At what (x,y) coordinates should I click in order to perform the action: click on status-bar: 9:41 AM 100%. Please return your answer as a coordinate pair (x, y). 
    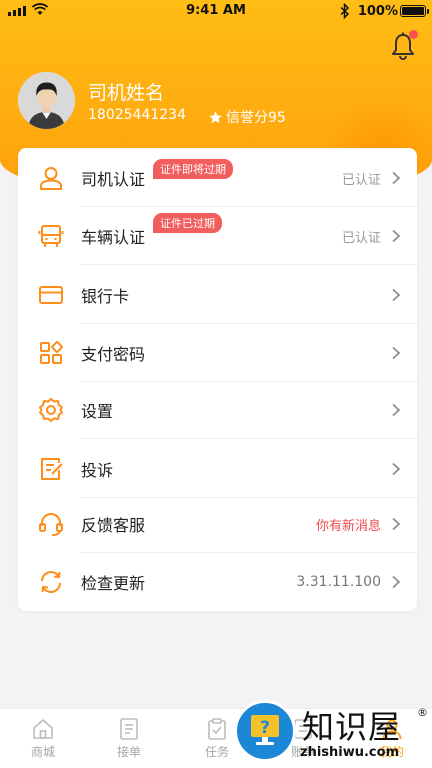
    Looking at the image, I should click on (216, 12).